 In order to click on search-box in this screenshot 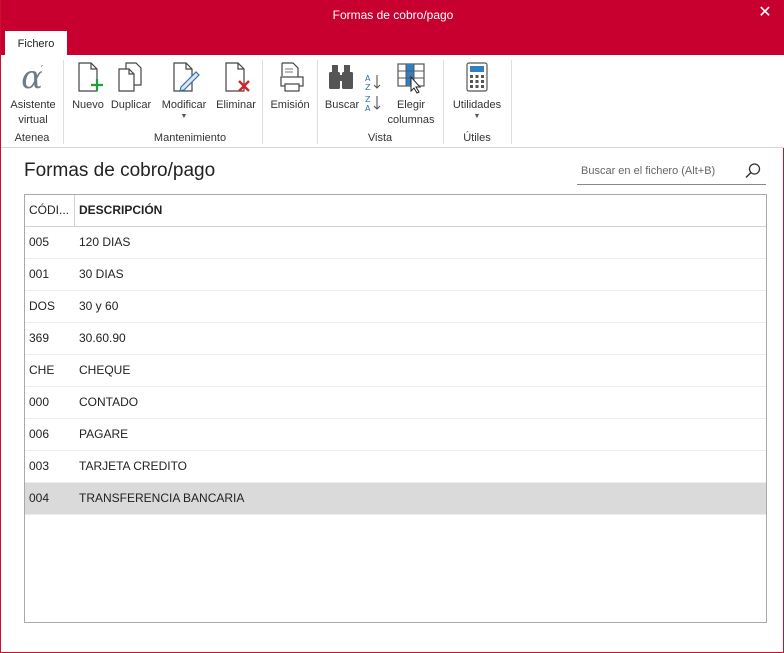, I will do `click(671, 171)`.